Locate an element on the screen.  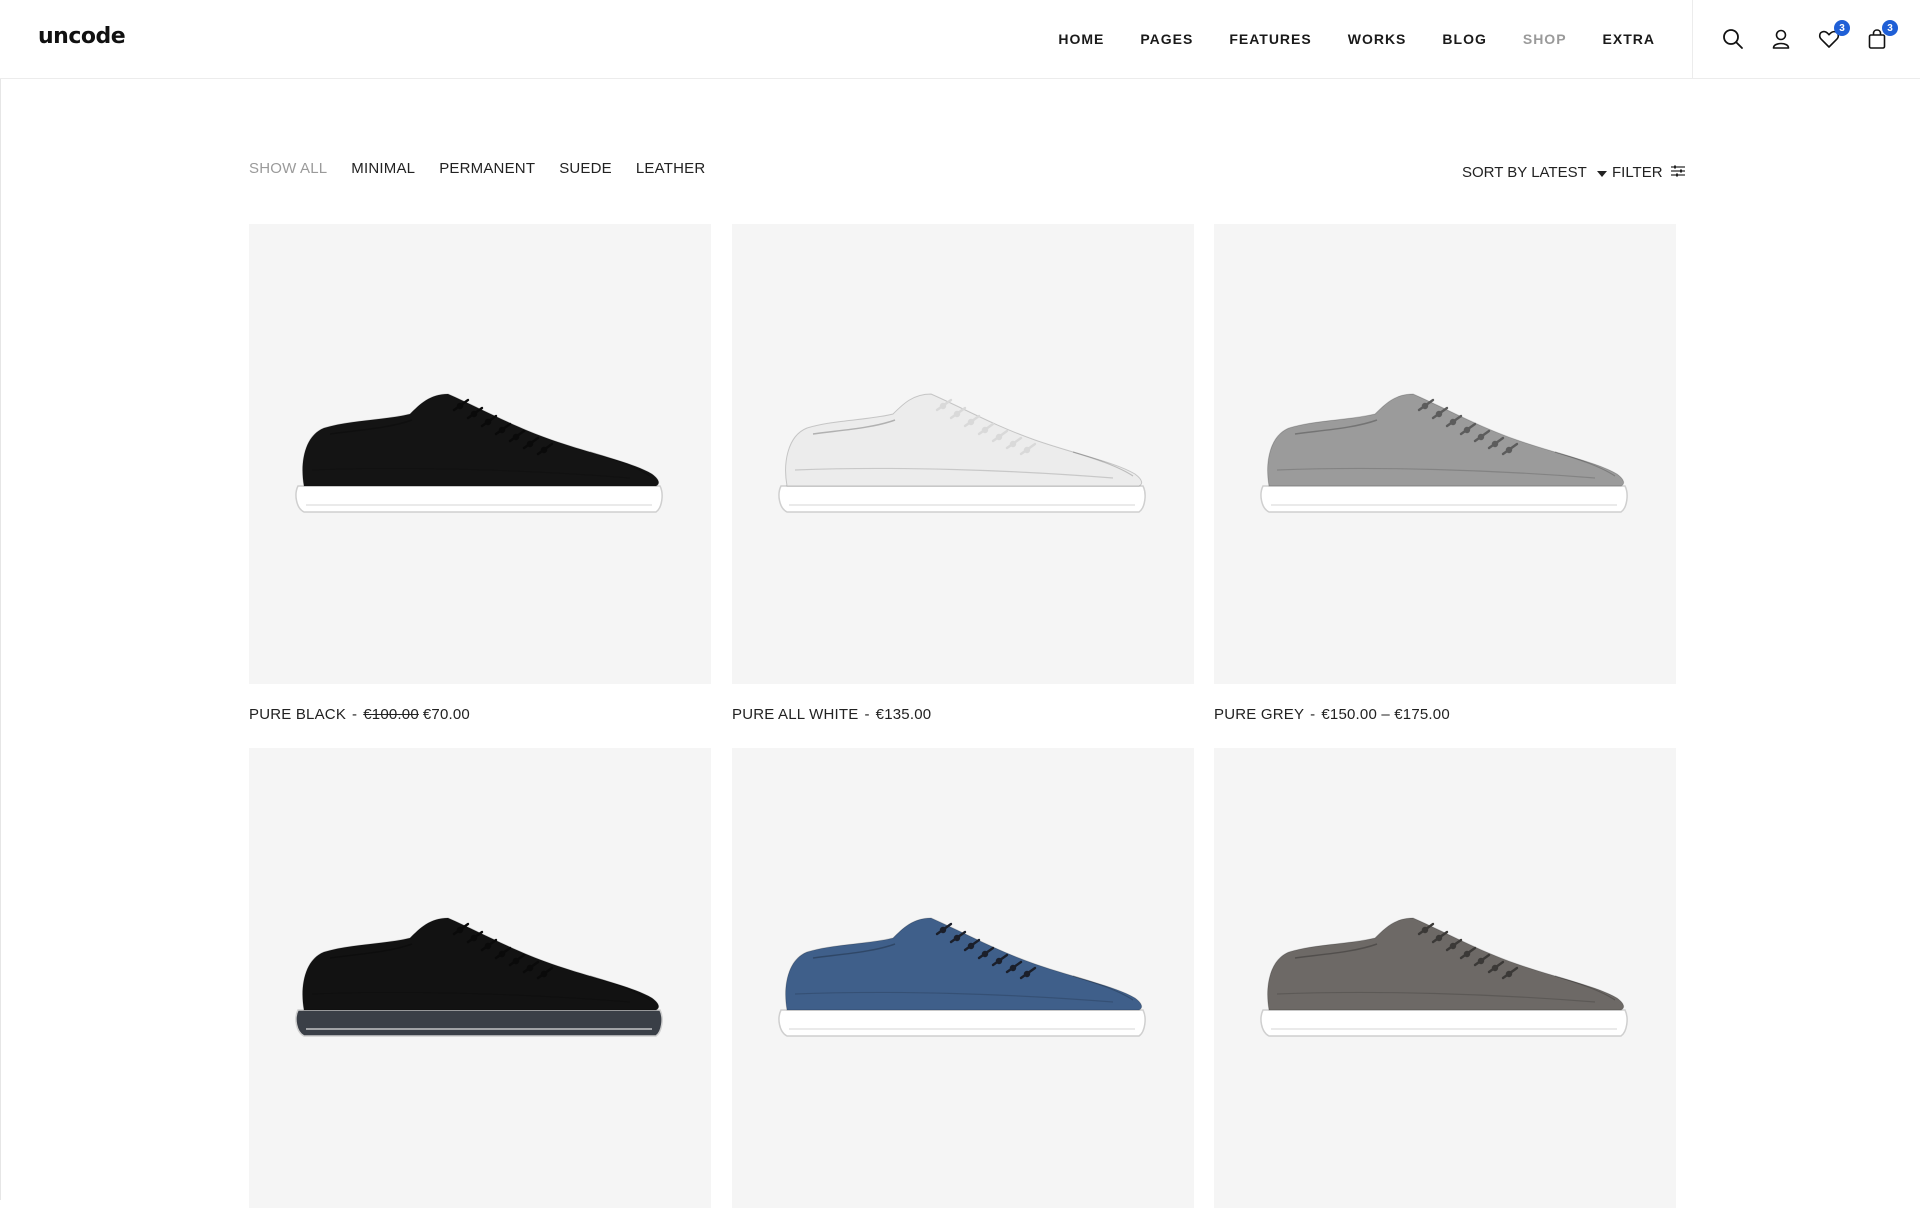
product-name: PURE BLACK is located at coordinates (297, 714).